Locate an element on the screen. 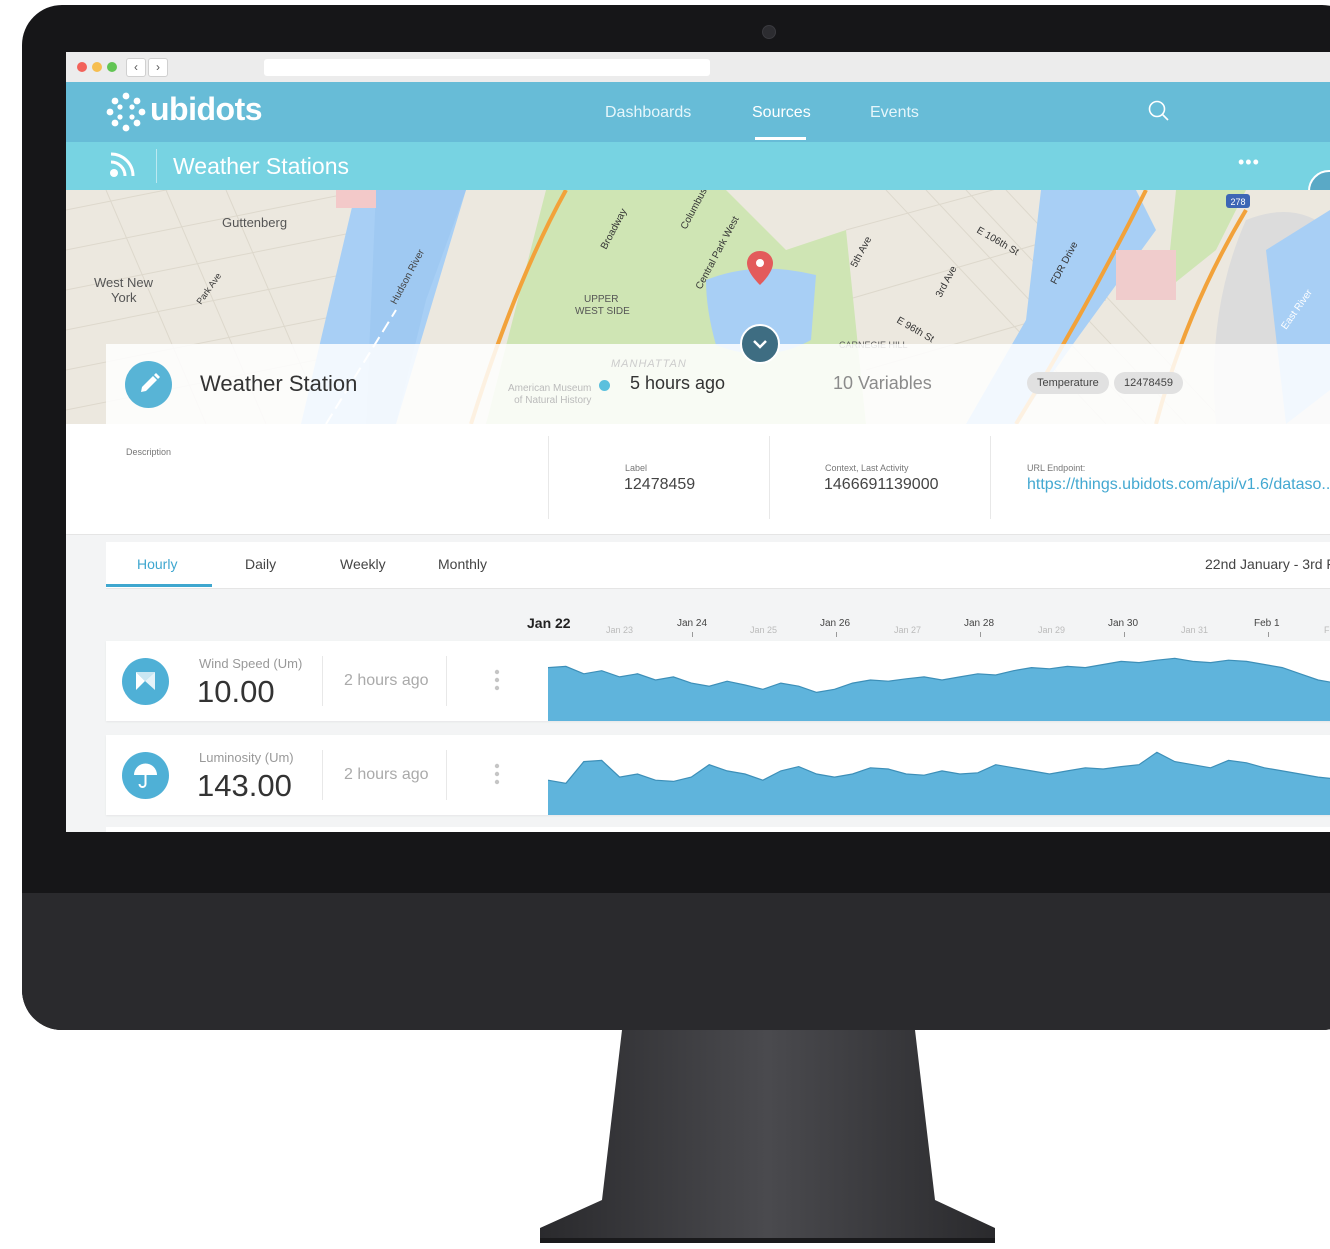 The width and height of the screenshot is (1330, 1249). close-window-dot is located at coordinates (82, 67).